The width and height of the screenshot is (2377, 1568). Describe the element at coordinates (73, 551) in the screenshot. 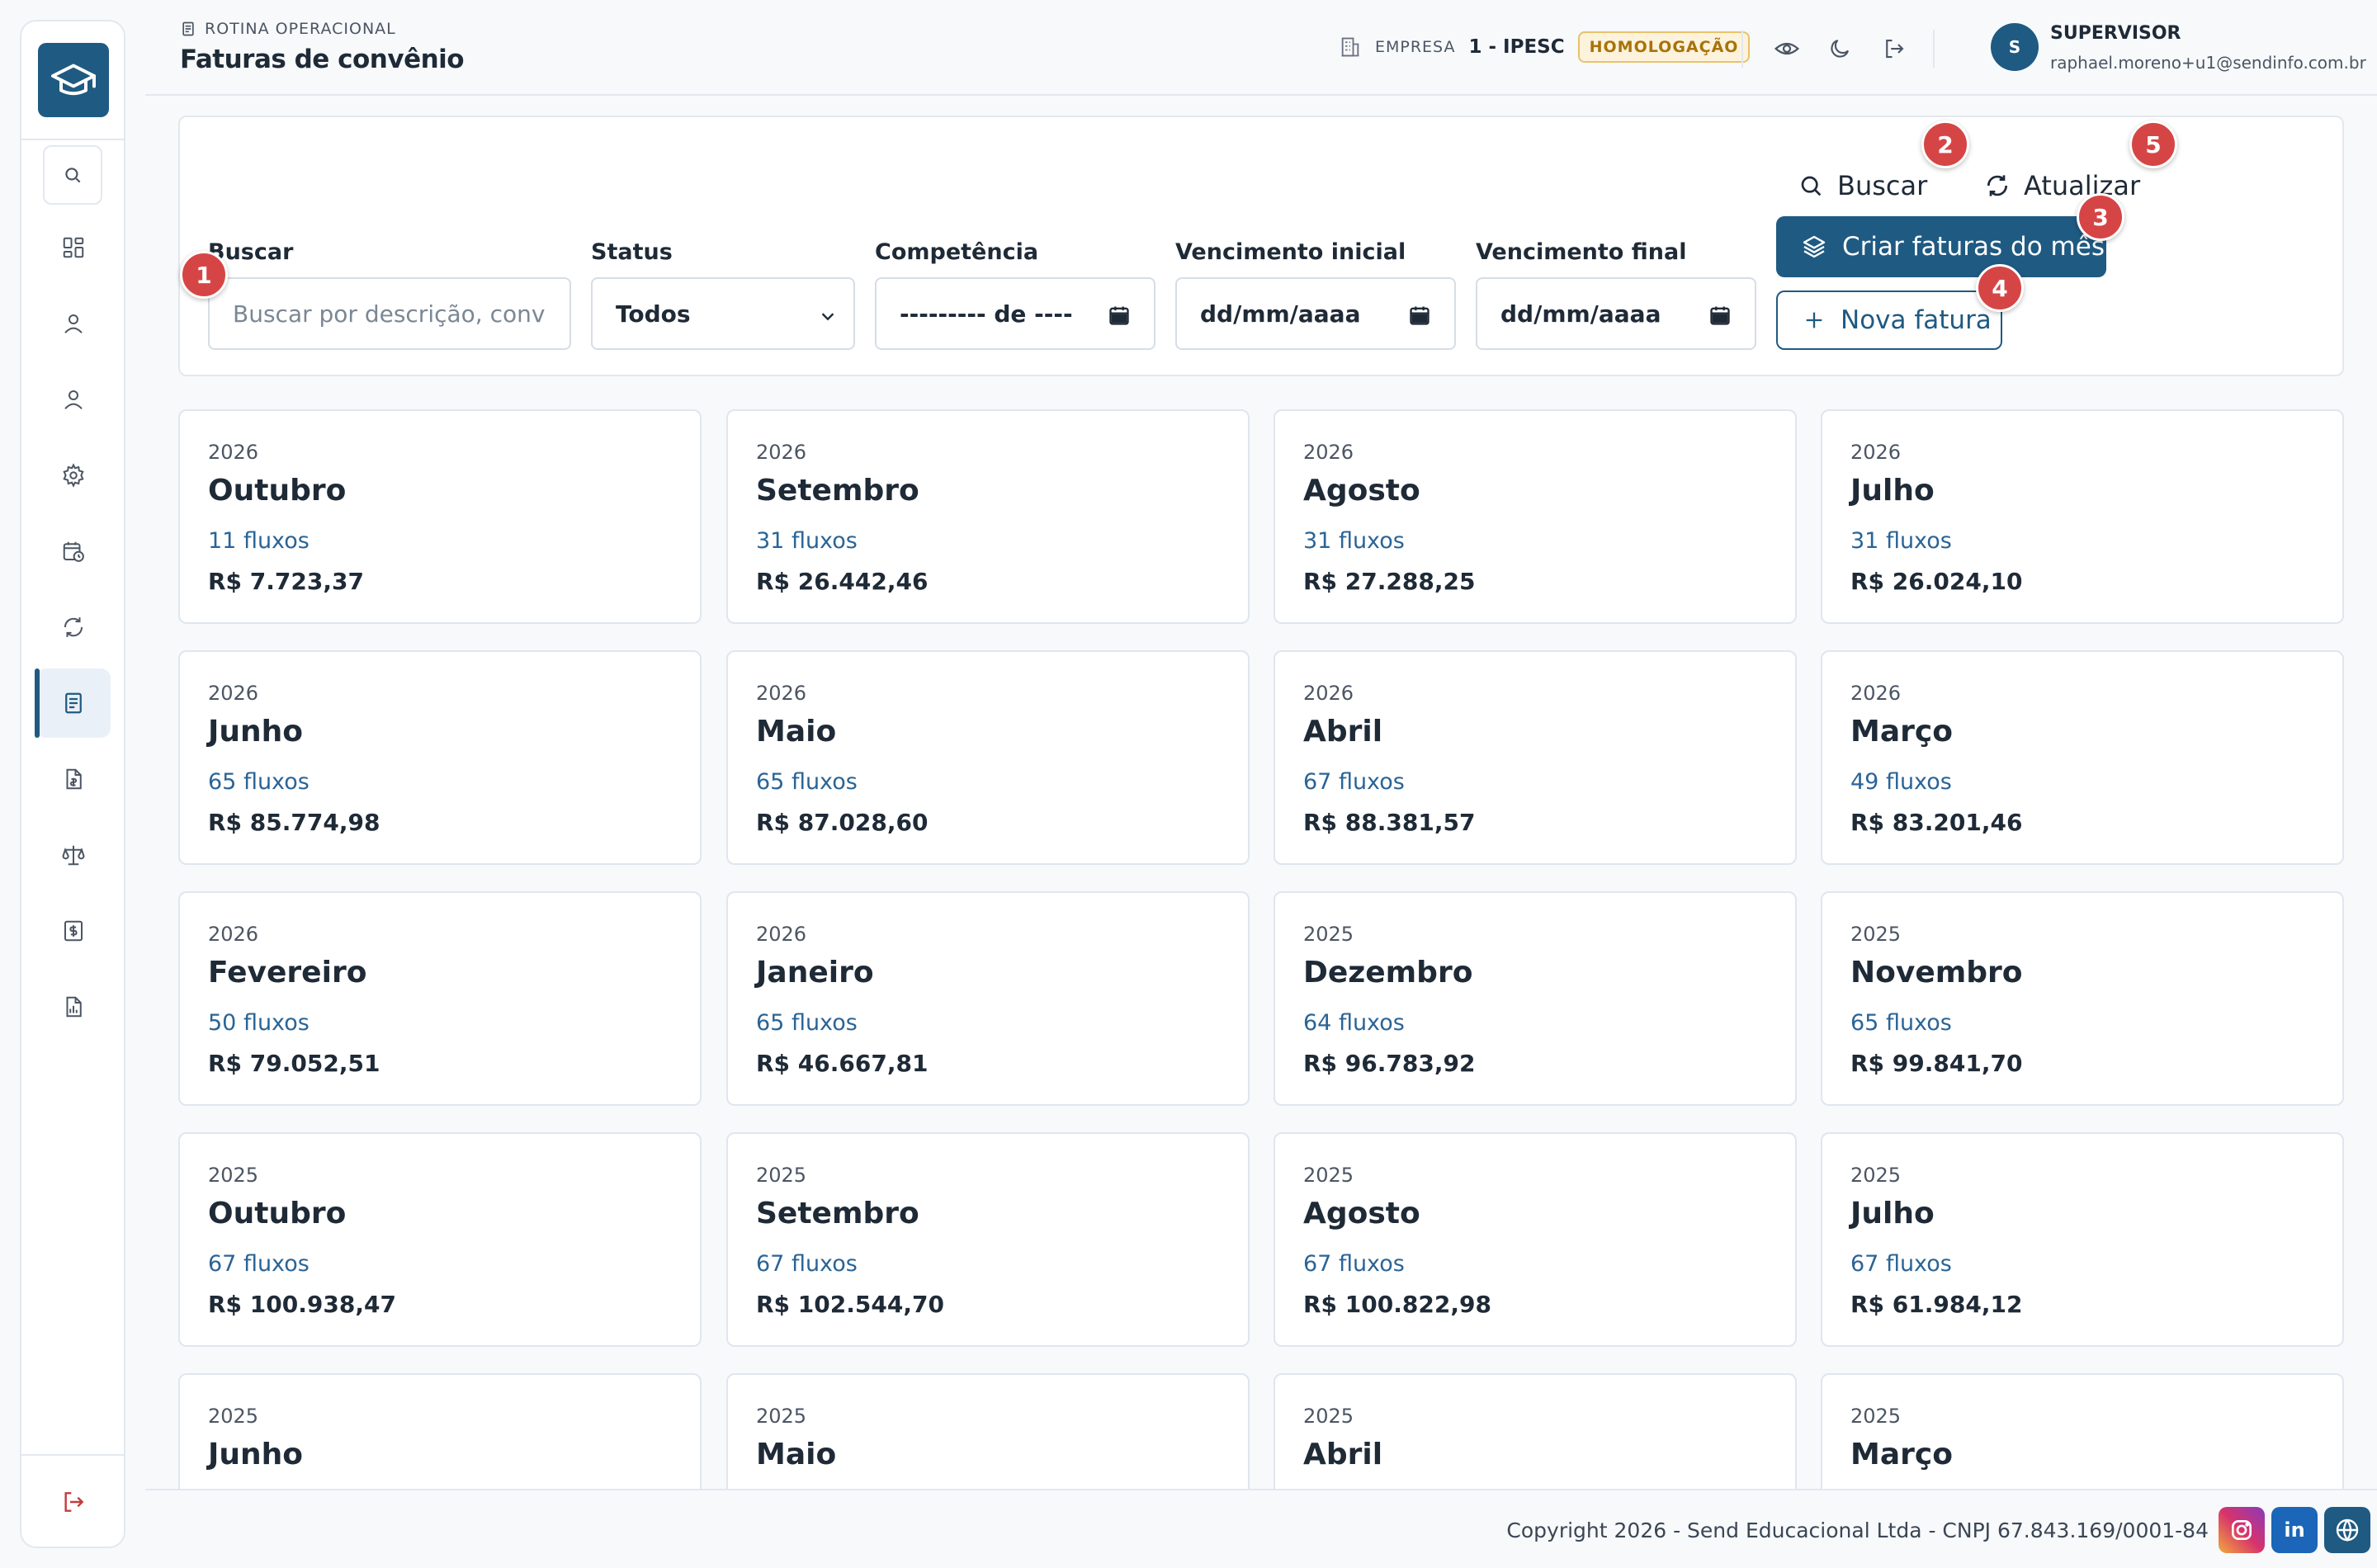

I see `sidebar-item-schedule` at that location.